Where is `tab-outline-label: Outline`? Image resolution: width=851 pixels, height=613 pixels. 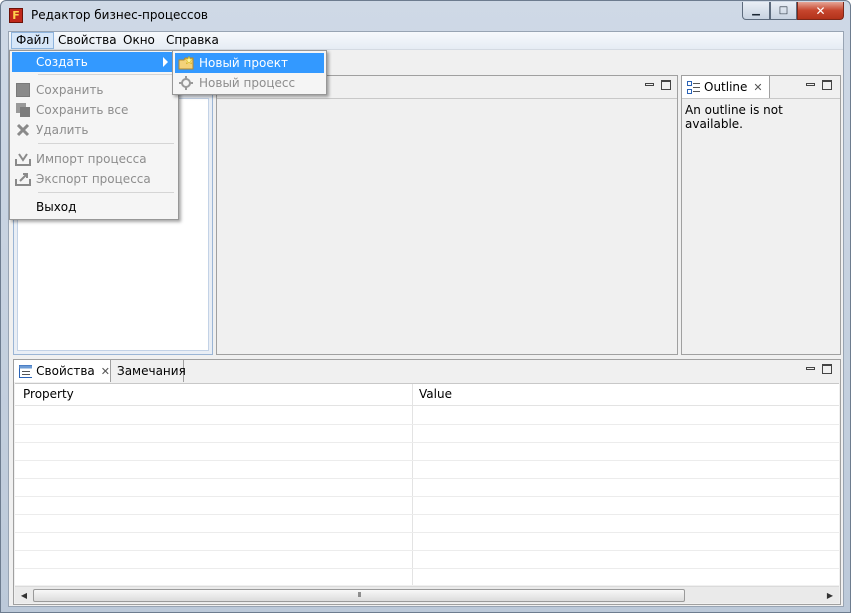
tab-outline-label: Outline is located at coordinates (726, 87).